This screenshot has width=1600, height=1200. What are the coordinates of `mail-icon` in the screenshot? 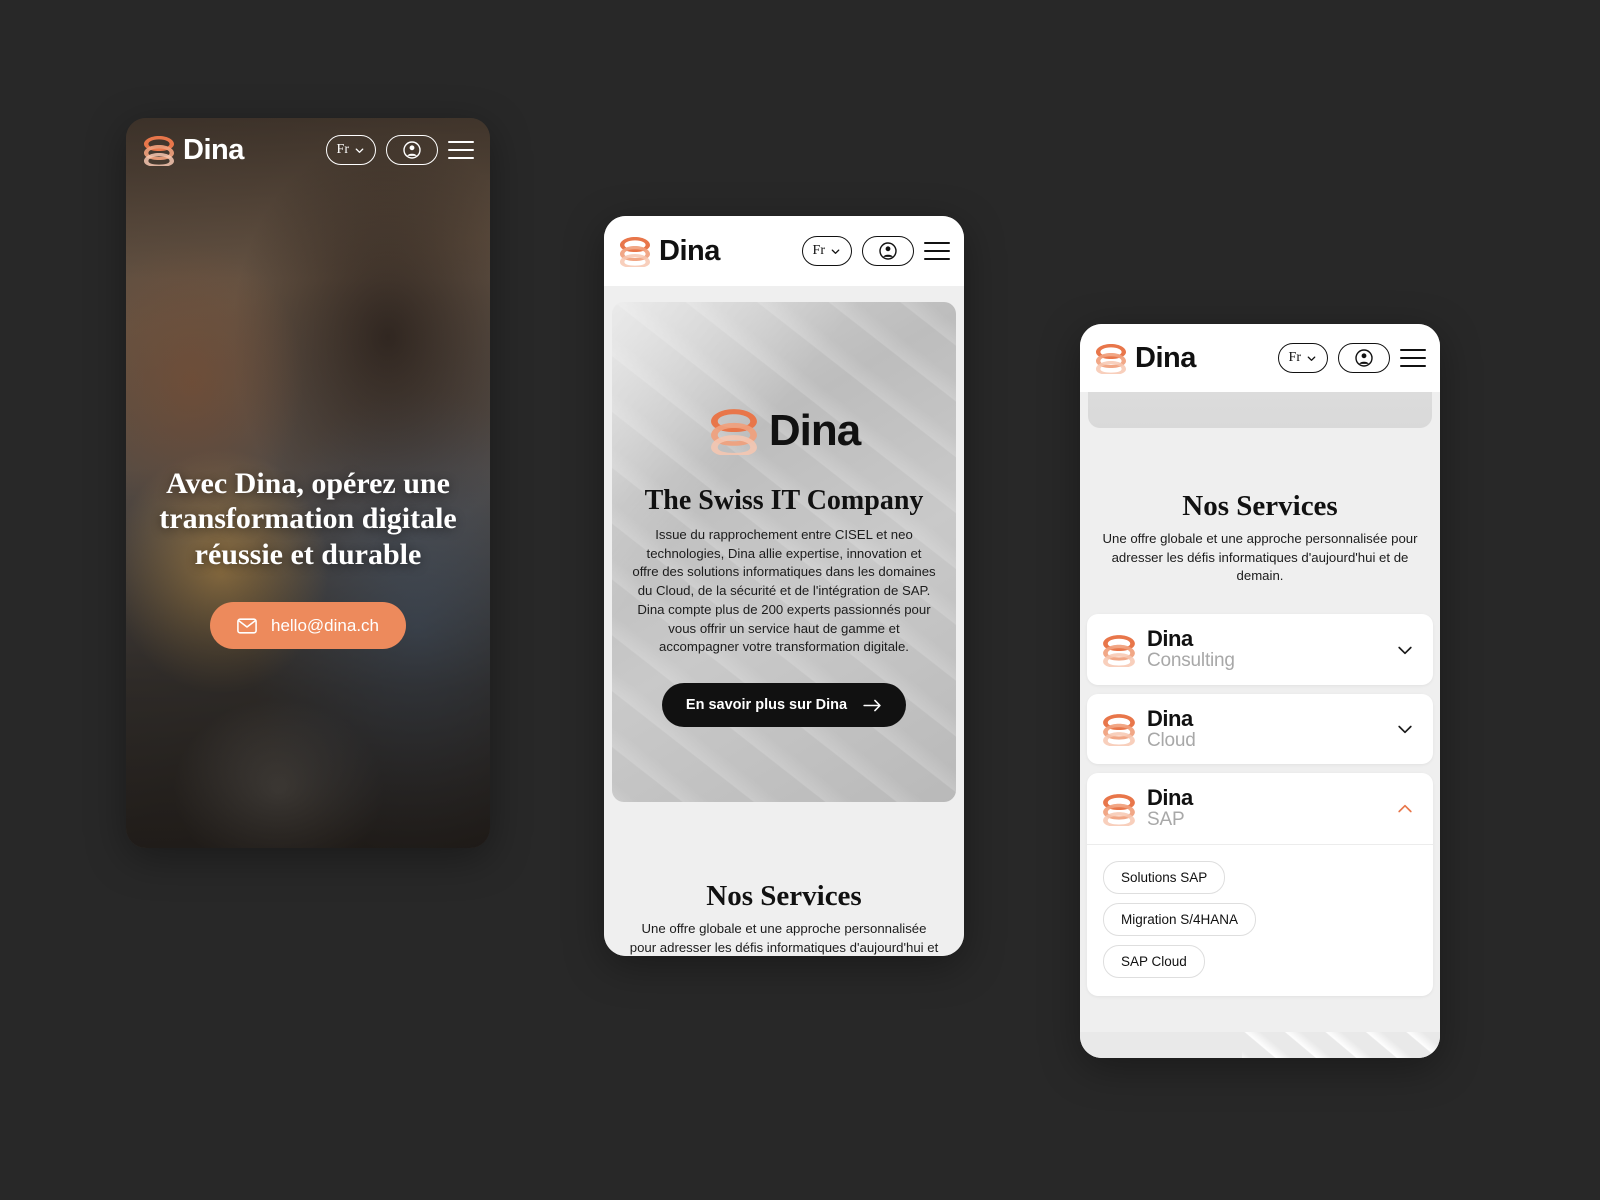 It's located at (247, 626).